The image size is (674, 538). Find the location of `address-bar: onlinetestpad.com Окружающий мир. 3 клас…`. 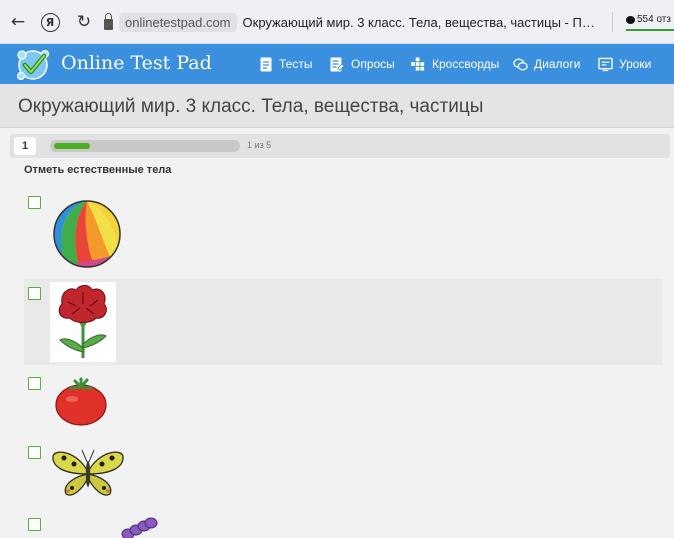

address-bar: onlinetestpad.com Окружающий мир. 3 клас… is located at coordinates (352, 22).